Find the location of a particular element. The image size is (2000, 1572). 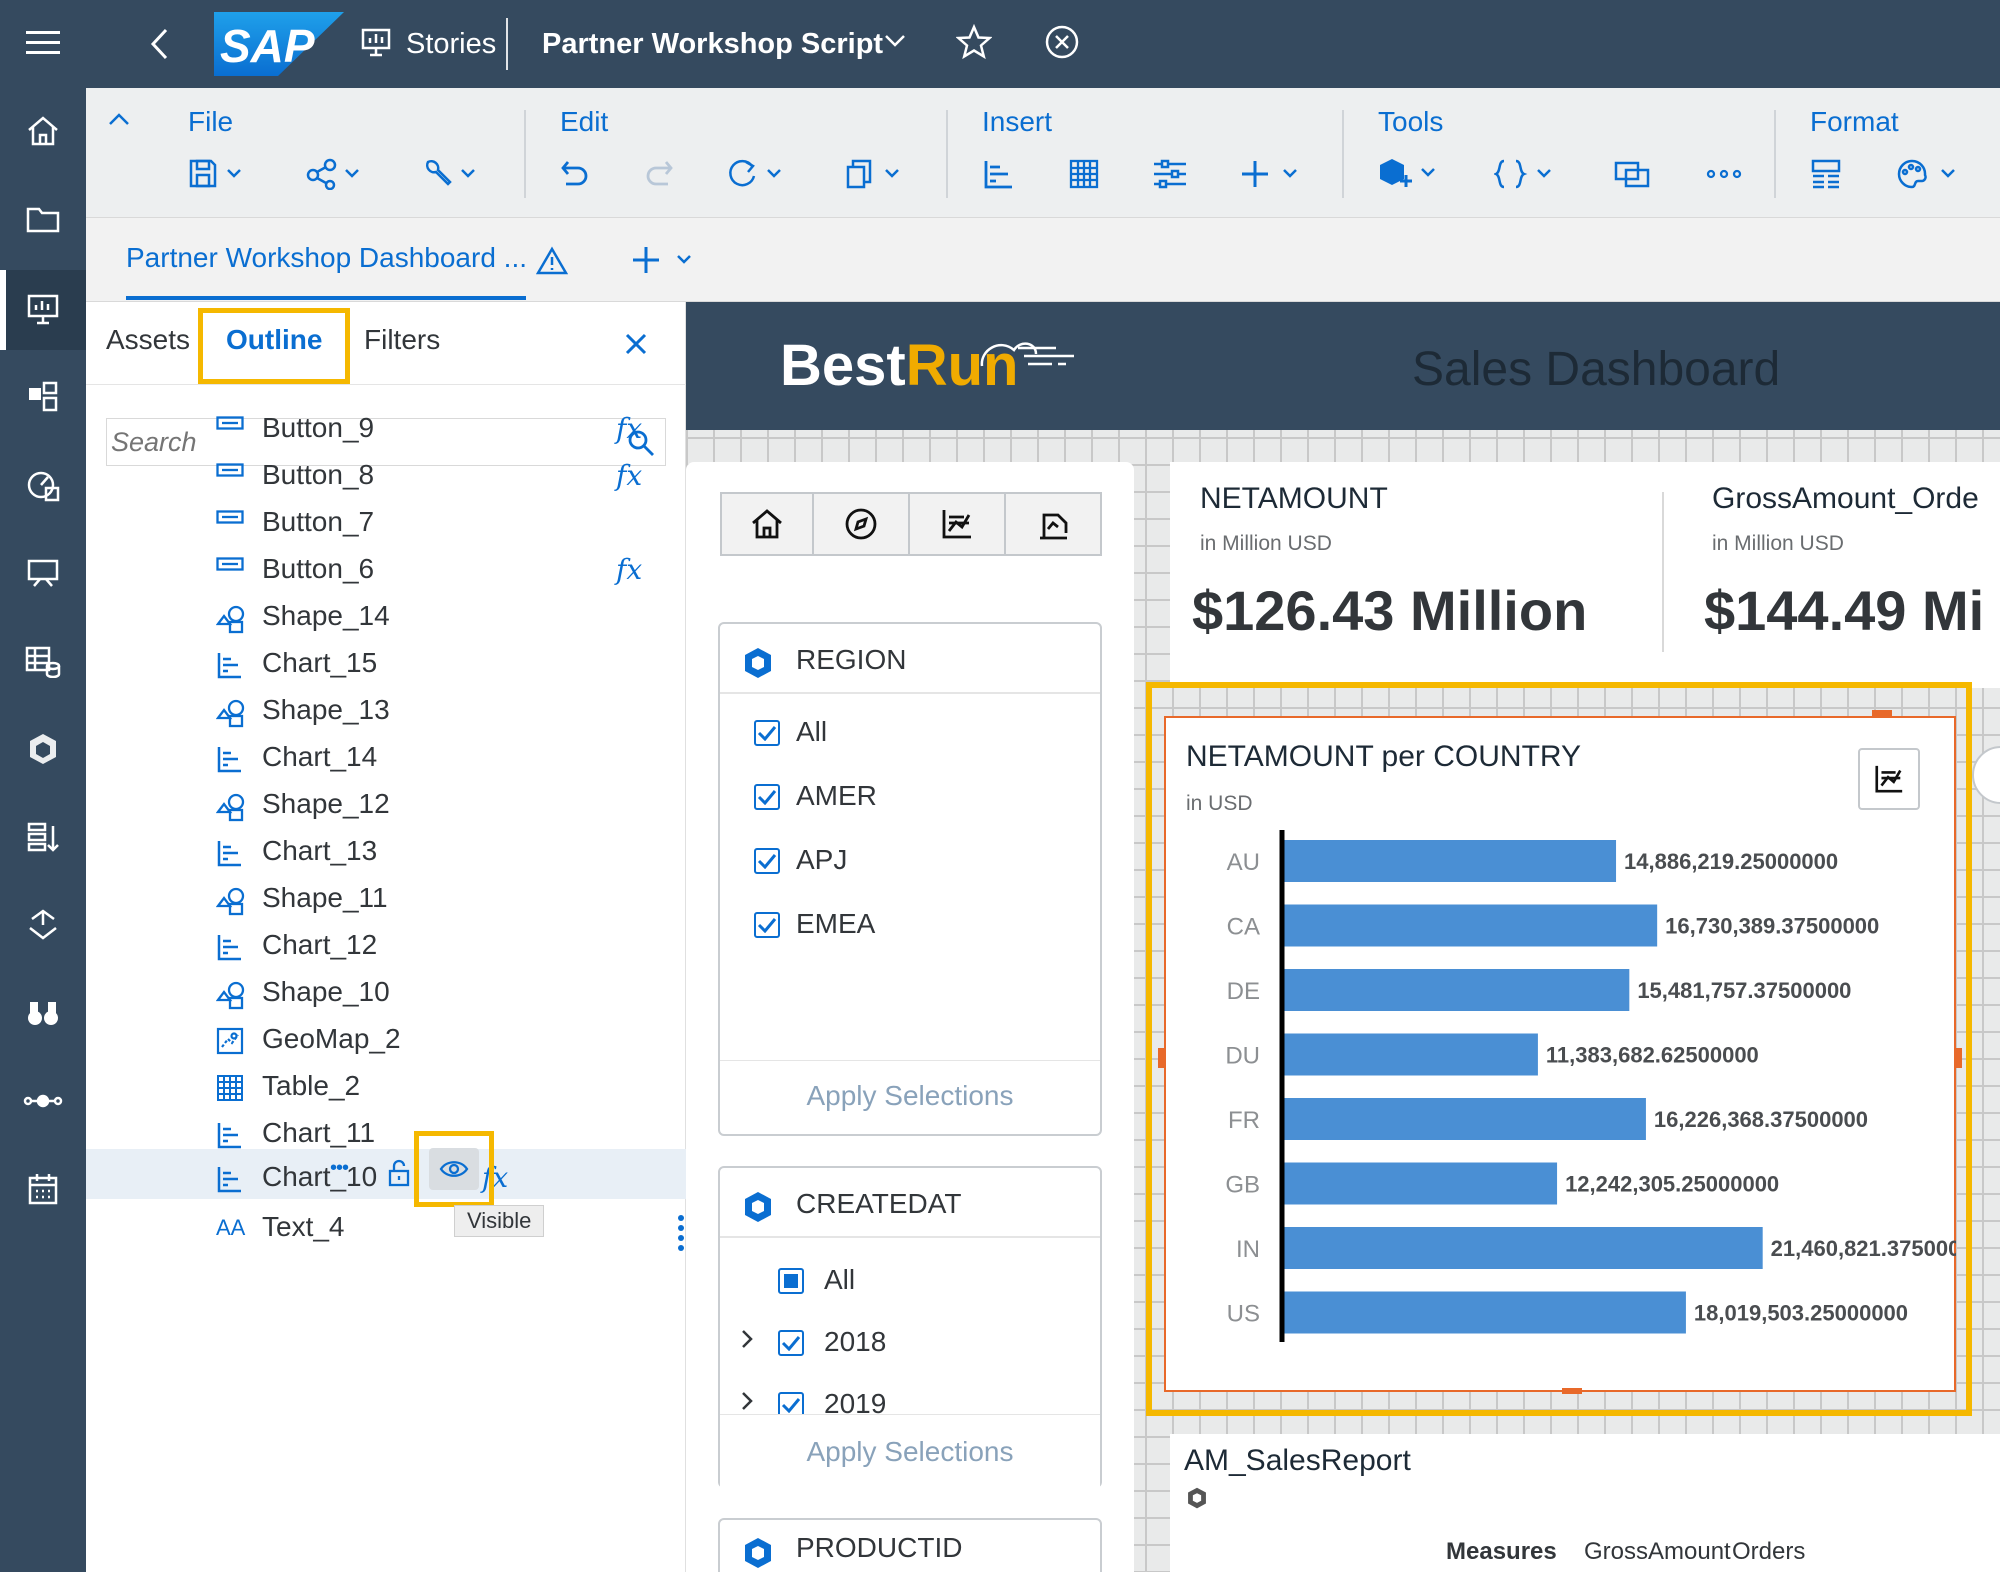

chart-options-button is located at coordinates (1889, 779).